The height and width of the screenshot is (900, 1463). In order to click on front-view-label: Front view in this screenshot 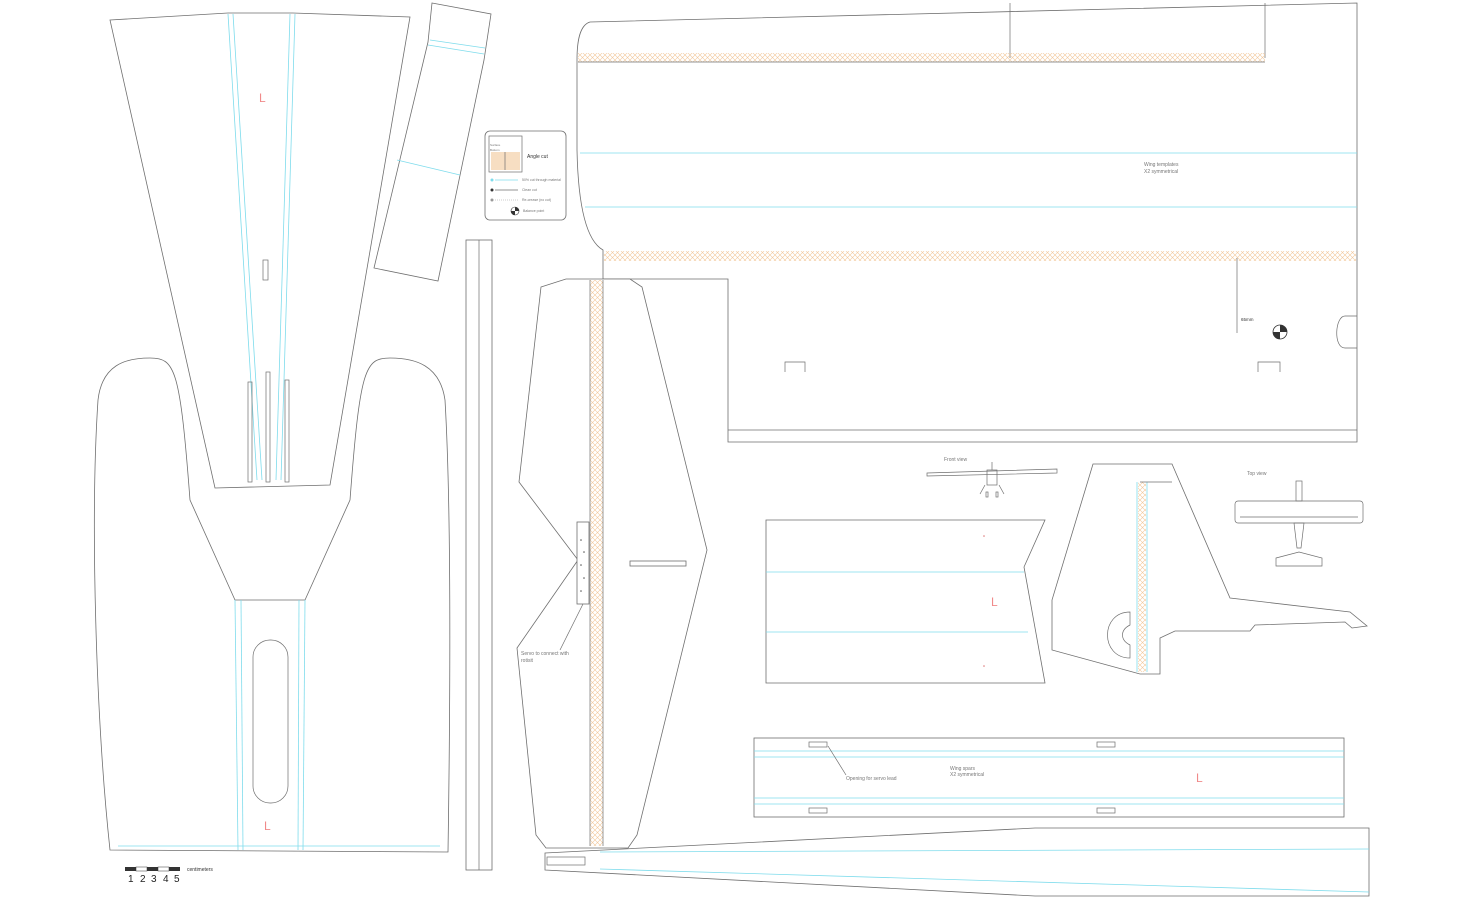, I will do `click(955, 460)`.